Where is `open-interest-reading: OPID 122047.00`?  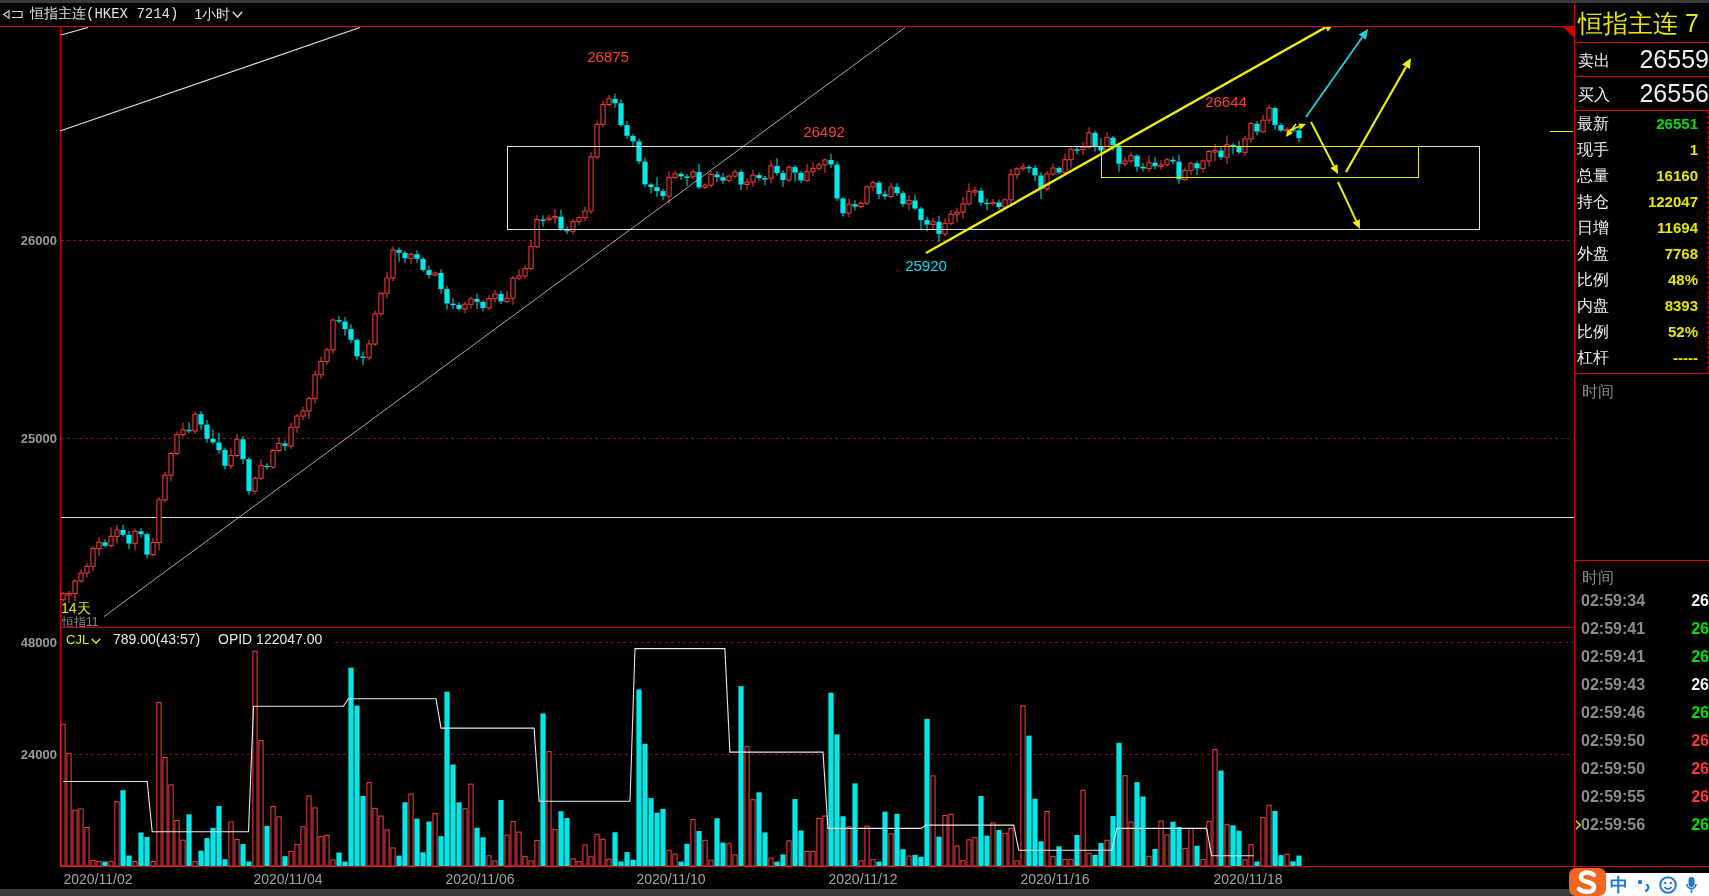
open-interest-reading: OPID 122047.00 is located at coordinates (270, 639).